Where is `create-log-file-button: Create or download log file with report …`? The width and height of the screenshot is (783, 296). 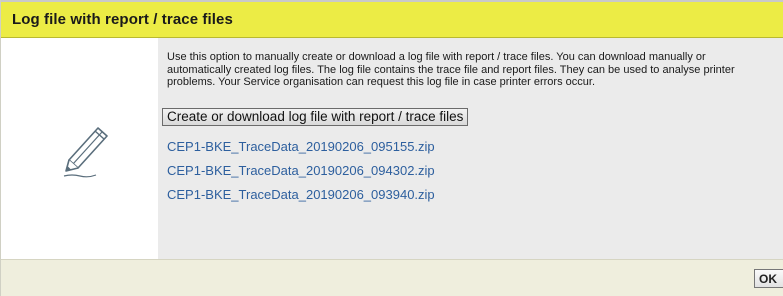 create-log-file-button: Create or download log file with report … is located at coordinates (315, 117).